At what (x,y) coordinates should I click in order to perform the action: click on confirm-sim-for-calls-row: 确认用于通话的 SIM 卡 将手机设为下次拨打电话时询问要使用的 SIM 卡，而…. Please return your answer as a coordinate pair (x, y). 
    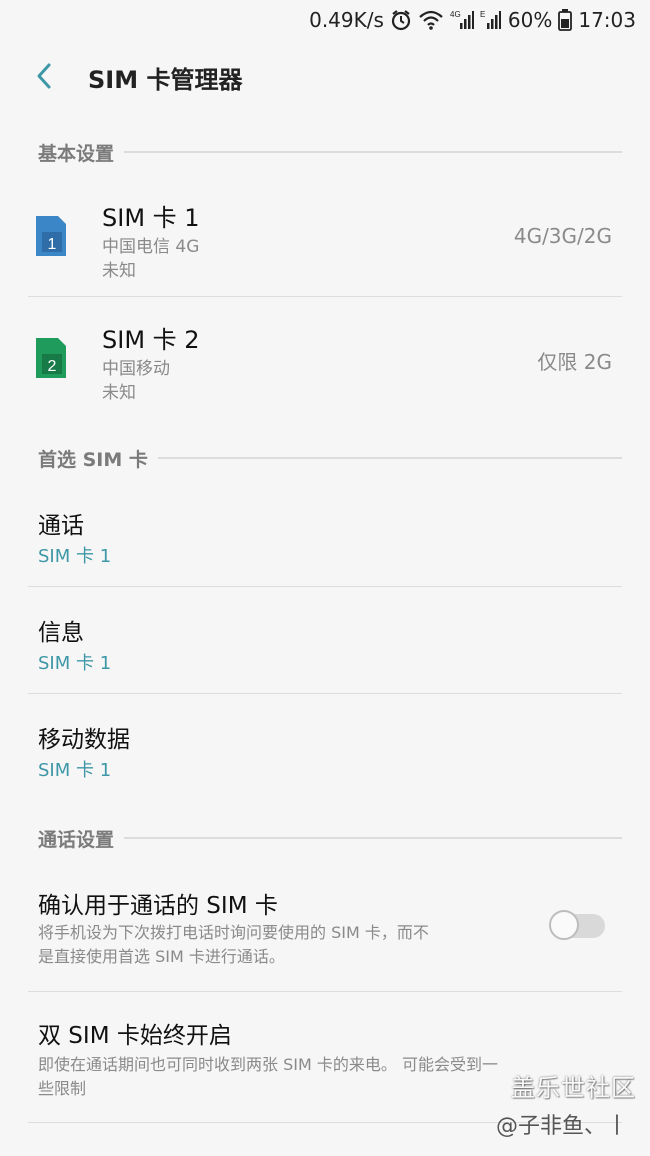
    Looking at the image, I should click on (325, 930).